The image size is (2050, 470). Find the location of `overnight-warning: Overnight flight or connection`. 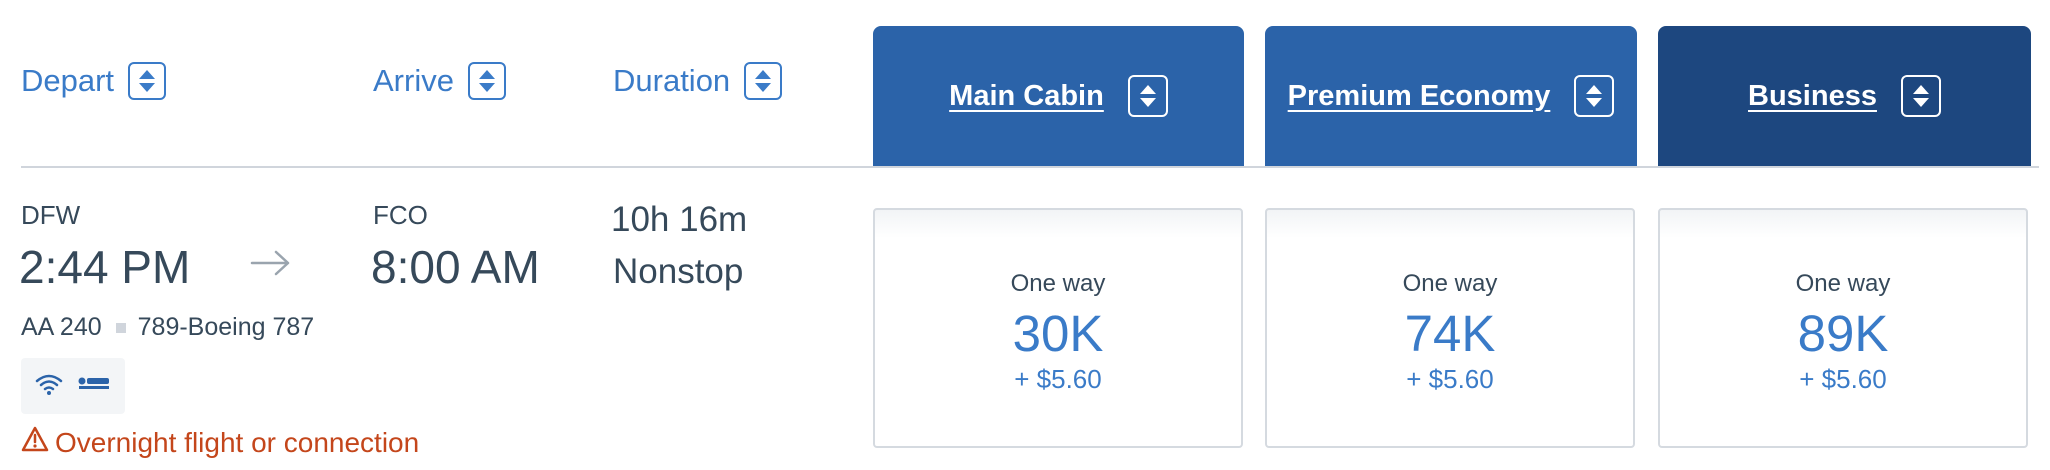

overnight-warning: Overnight flight or connection is located at coordinates (220, 442).